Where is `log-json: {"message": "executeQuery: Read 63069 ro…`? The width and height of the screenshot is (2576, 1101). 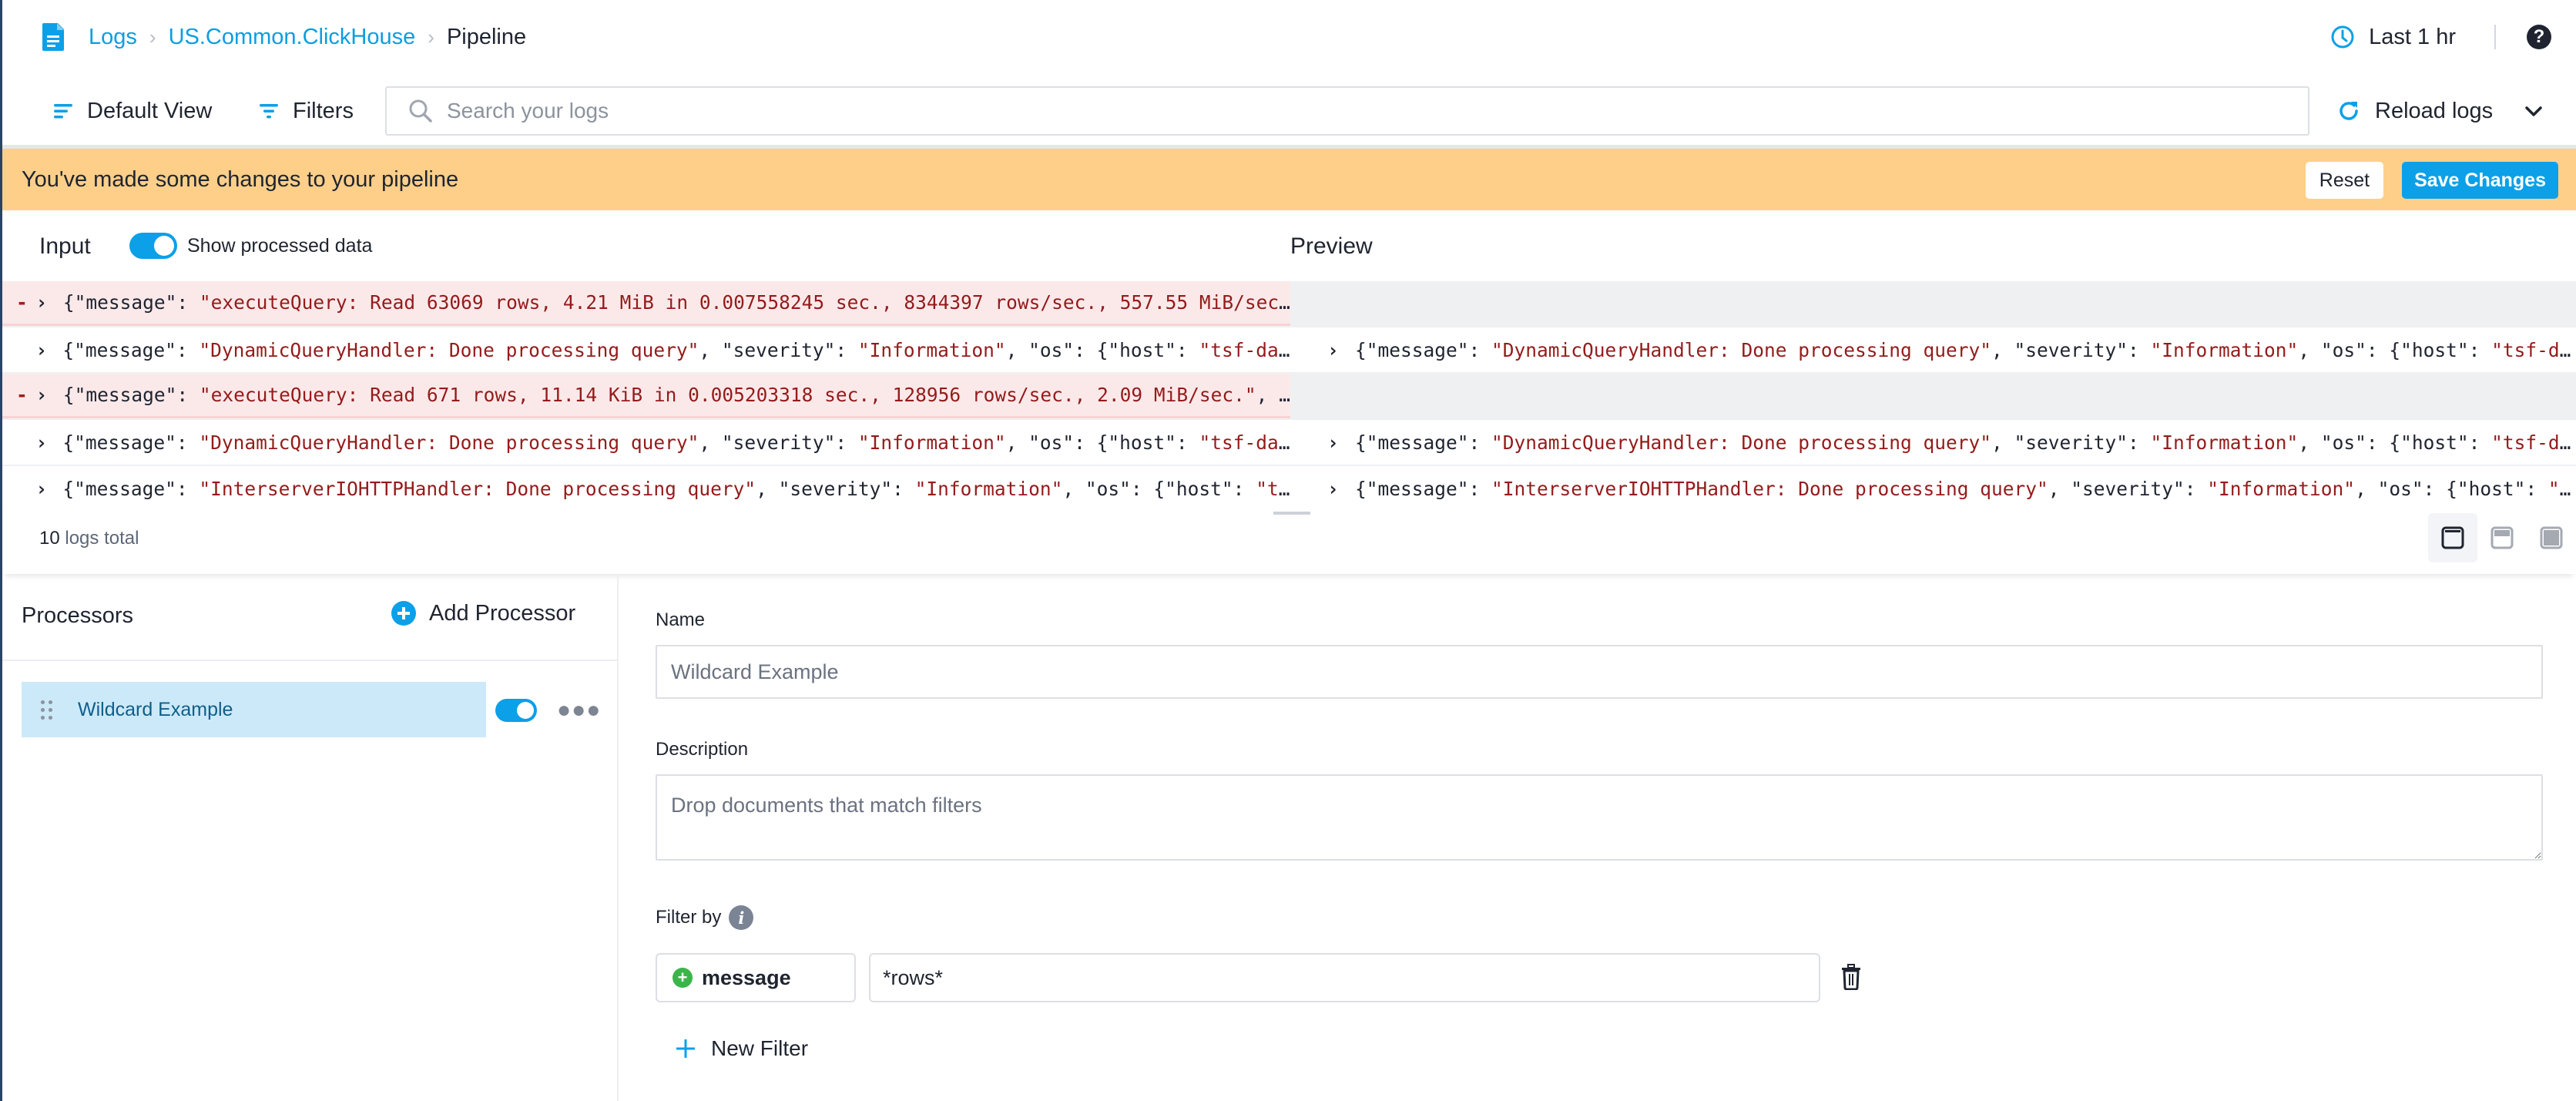
log-json: {"message": "executeQuery: Read 63069 ro… is located at coordinates (676, 302).